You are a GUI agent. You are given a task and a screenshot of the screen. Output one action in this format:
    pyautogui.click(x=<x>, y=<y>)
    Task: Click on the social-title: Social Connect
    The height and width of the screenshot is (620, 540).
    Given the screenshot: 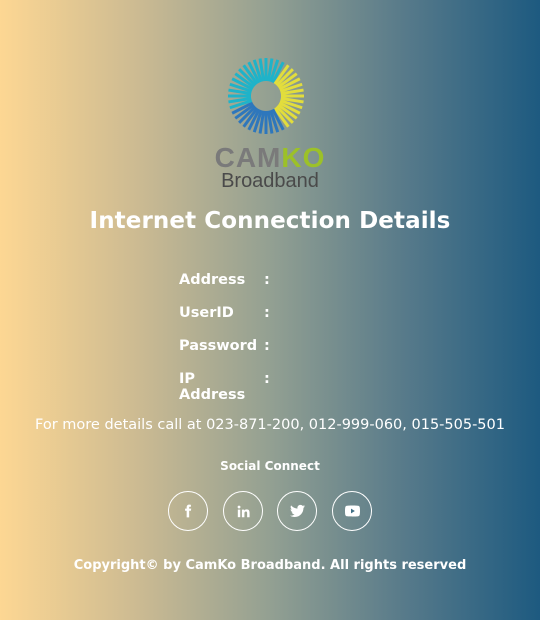 What is the action you would take?
    pyautogui.click(x=270, y=466)
    